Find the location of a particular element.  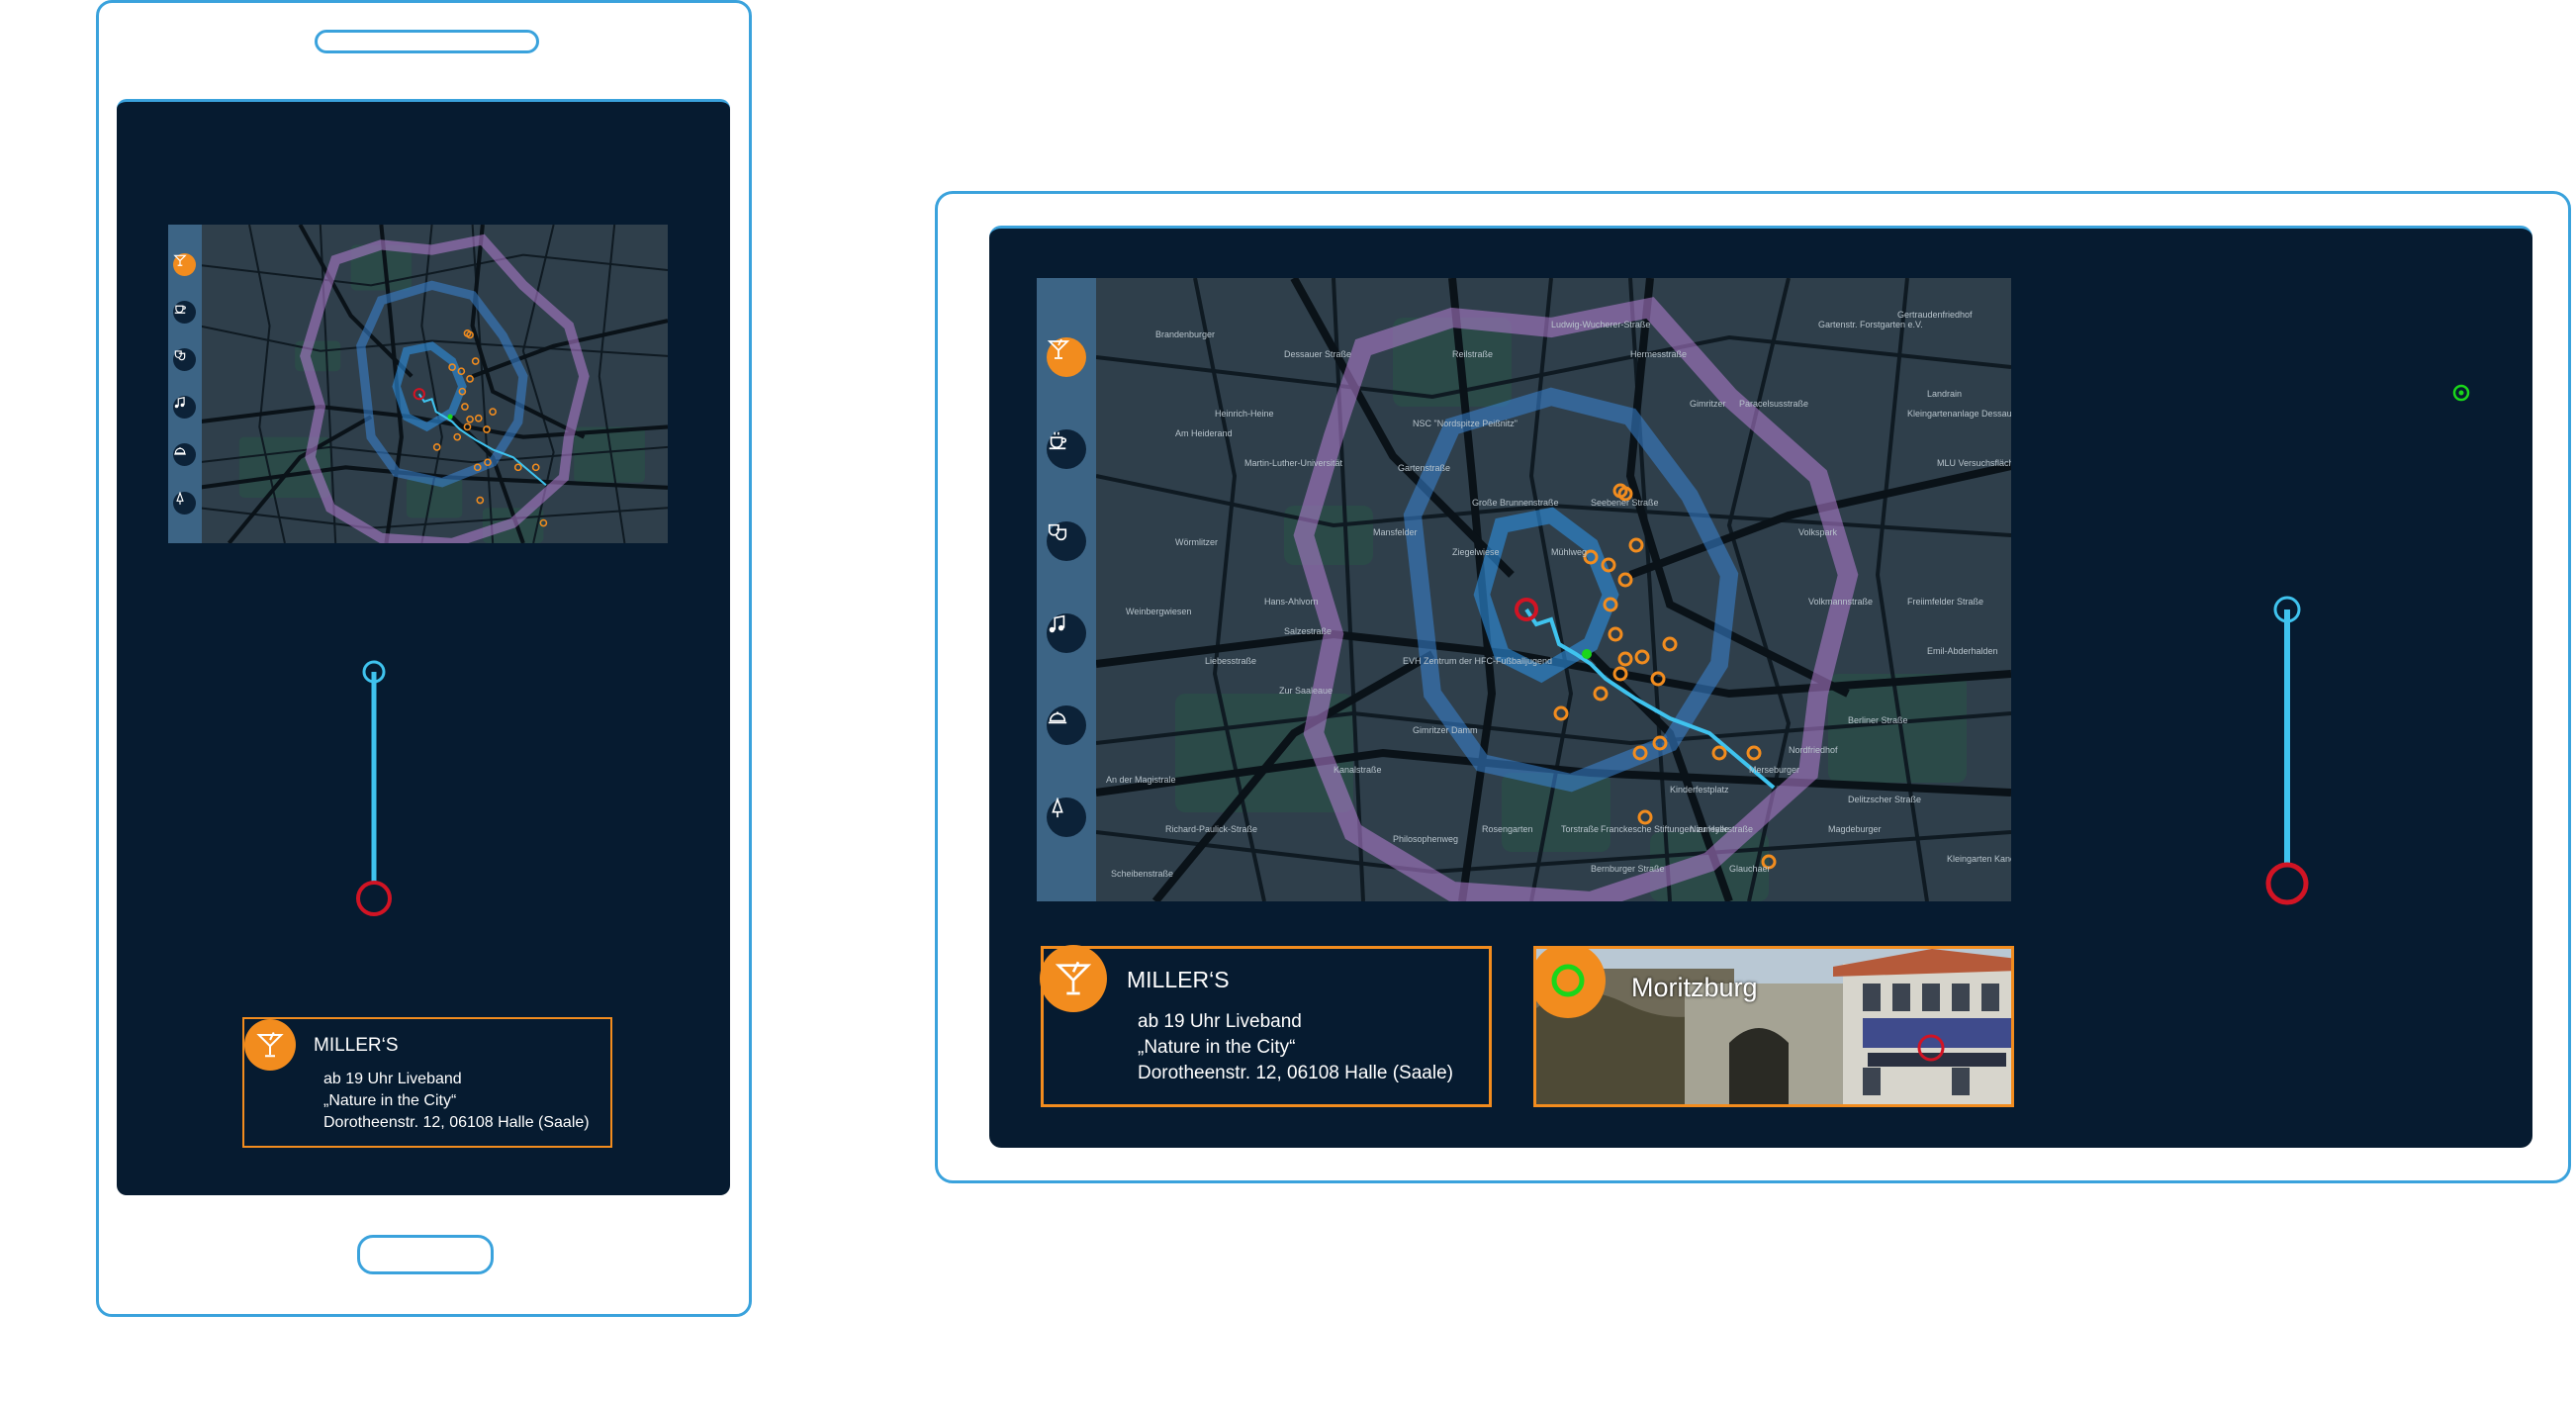

tablet-venue-line-1: ab 19 Uhr Liveband is located at coordinates (1220, 1021).